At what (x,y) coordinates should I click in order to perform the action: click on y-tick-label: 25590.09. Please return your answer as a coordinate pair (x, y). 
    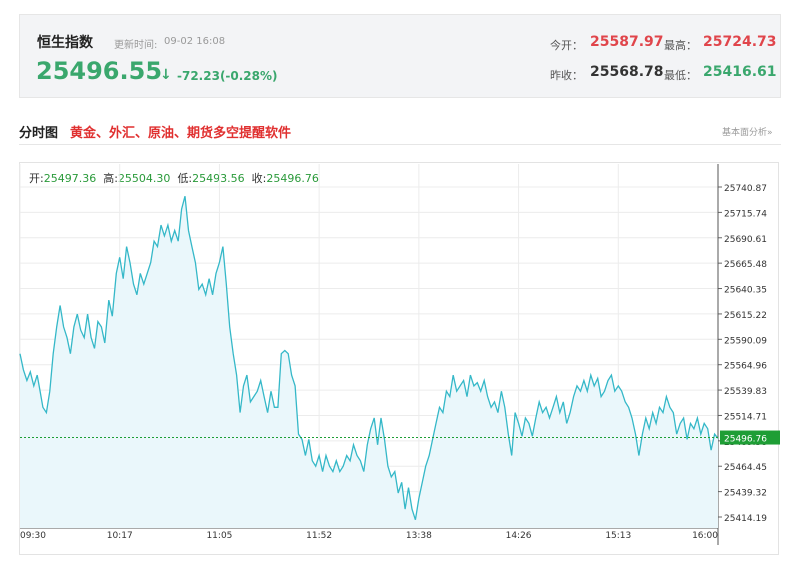
    Looking at the image, I should click on (745, 341).